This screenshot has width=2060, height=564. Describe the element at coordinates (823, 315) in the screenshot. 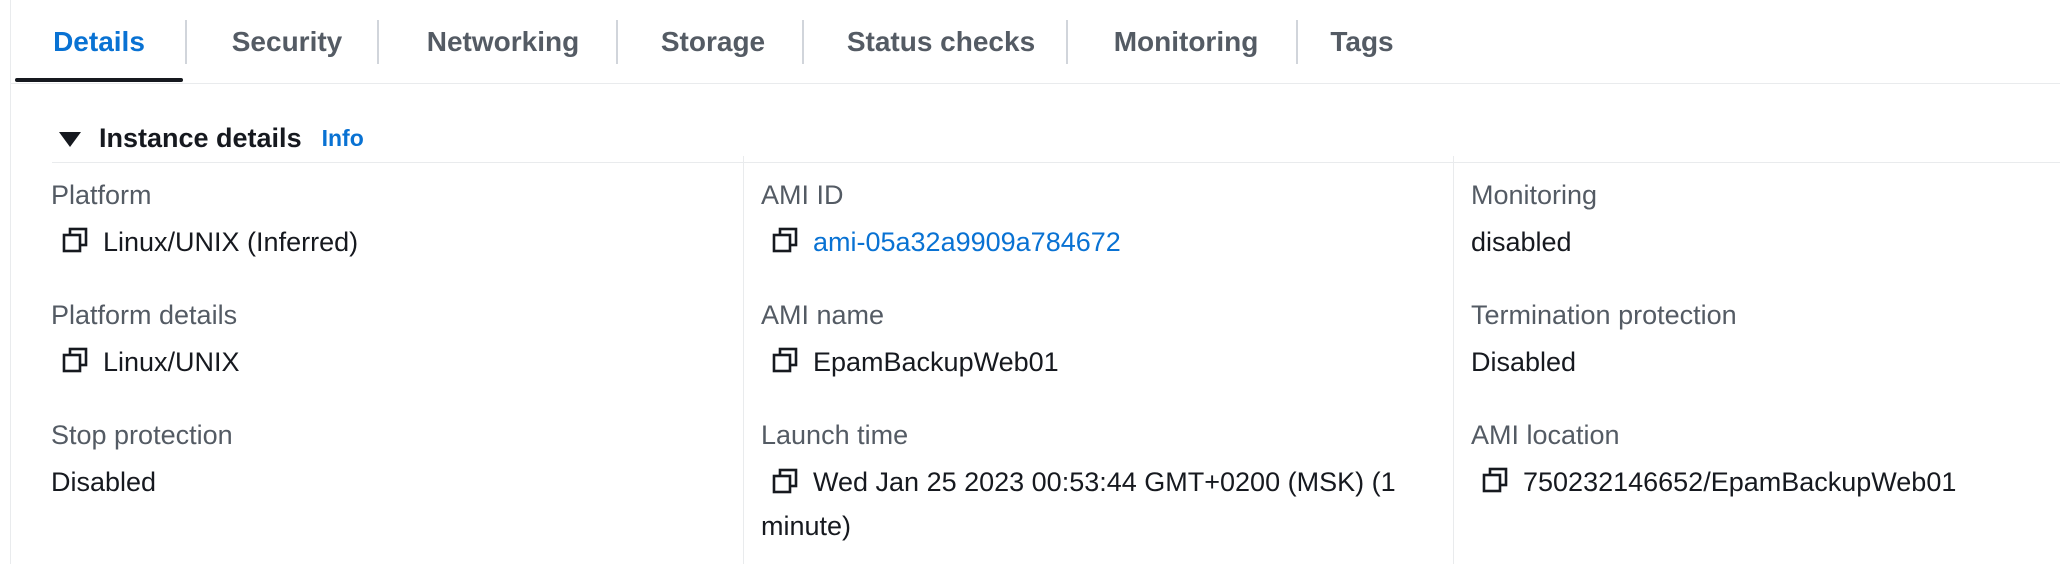

I see `field-label: AMI name` at that location.